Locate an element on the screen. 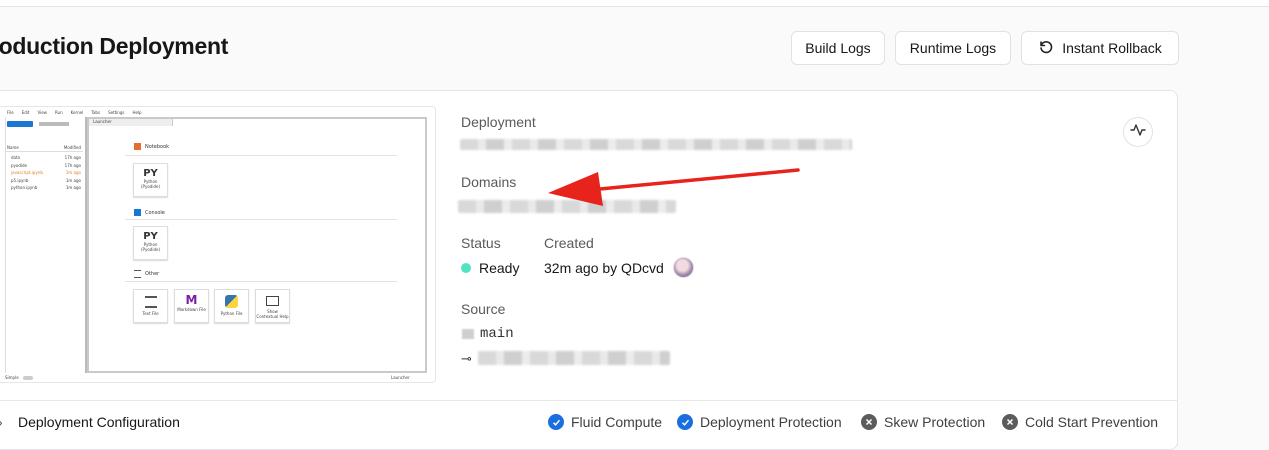  preview-statusbar: Simple is located at coordinates (19, 377).